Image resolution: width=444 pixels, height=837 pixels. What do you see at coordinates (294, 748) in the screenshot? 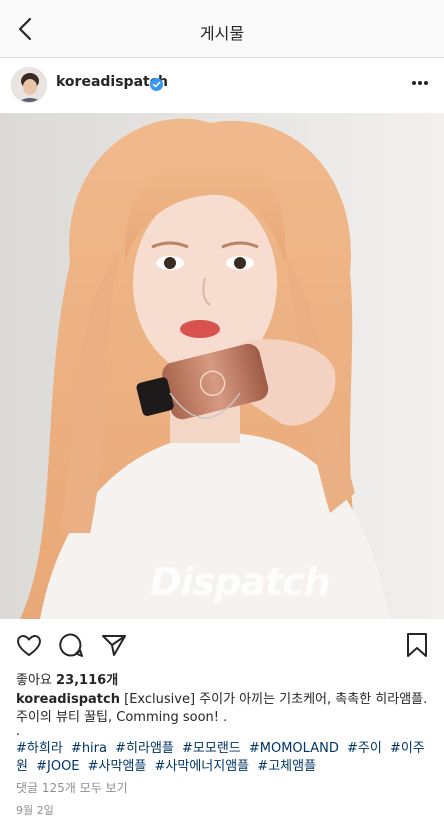
I see `hashtag: #MOMOLAND` at bounding box center [294, 748].